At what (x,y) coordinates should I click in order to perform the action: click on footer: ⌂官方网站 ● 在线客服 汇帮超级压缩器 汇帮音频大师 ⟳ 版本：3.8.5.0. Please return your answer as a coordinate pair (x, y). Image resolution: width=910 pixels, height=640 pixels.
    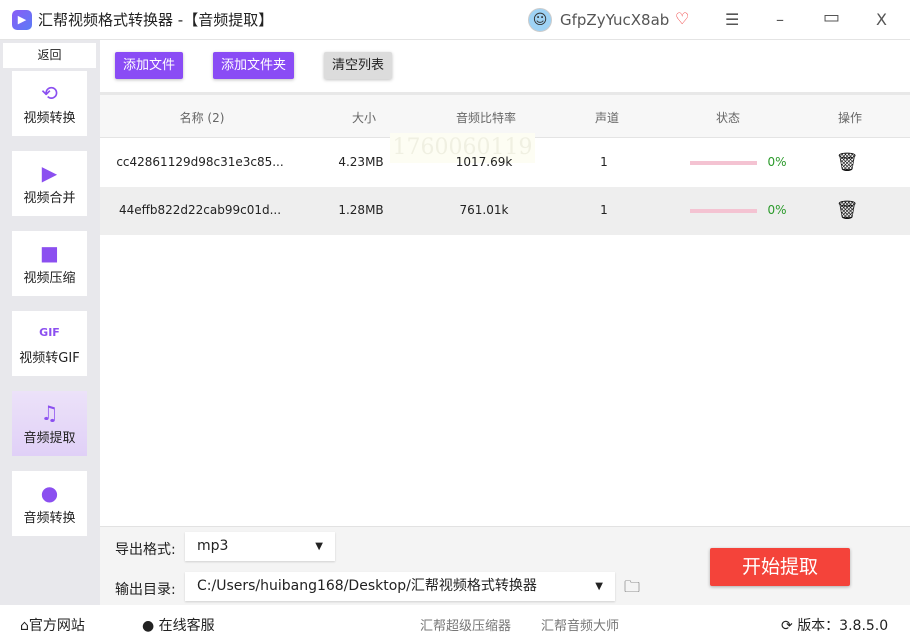
    Looking at the image, I should click on (455, 622).